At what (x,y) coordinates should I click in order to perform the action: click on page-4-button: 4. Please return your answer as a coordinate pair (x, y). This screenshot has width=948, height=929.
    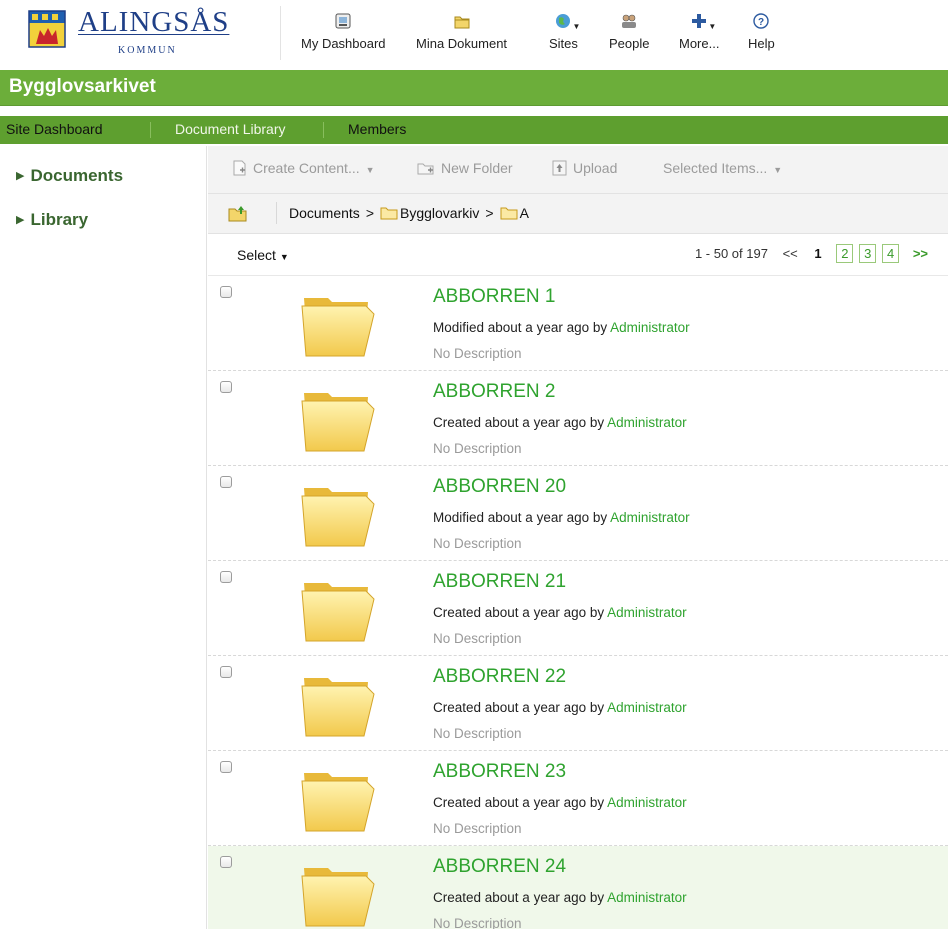
    Looking at the image, I should click on (890, 253).